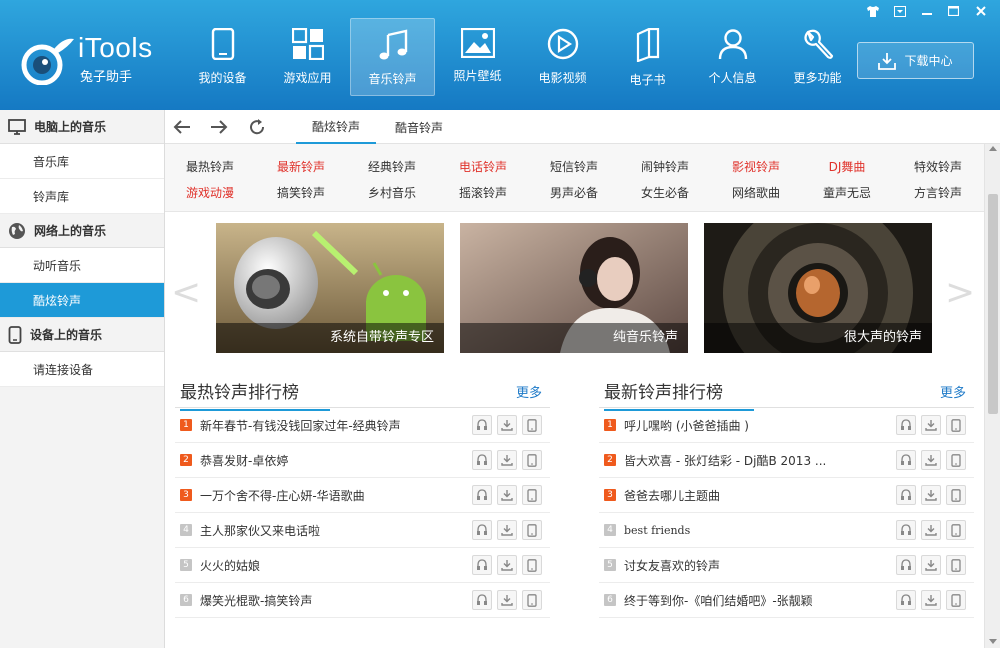 This screenshot has height=648, width=1000. Describe the element at coordinates (754, 425) in the screenshot. I see `ringtone-name: 呼儿嘿哟 (小爸爸插曲 )` at that location.